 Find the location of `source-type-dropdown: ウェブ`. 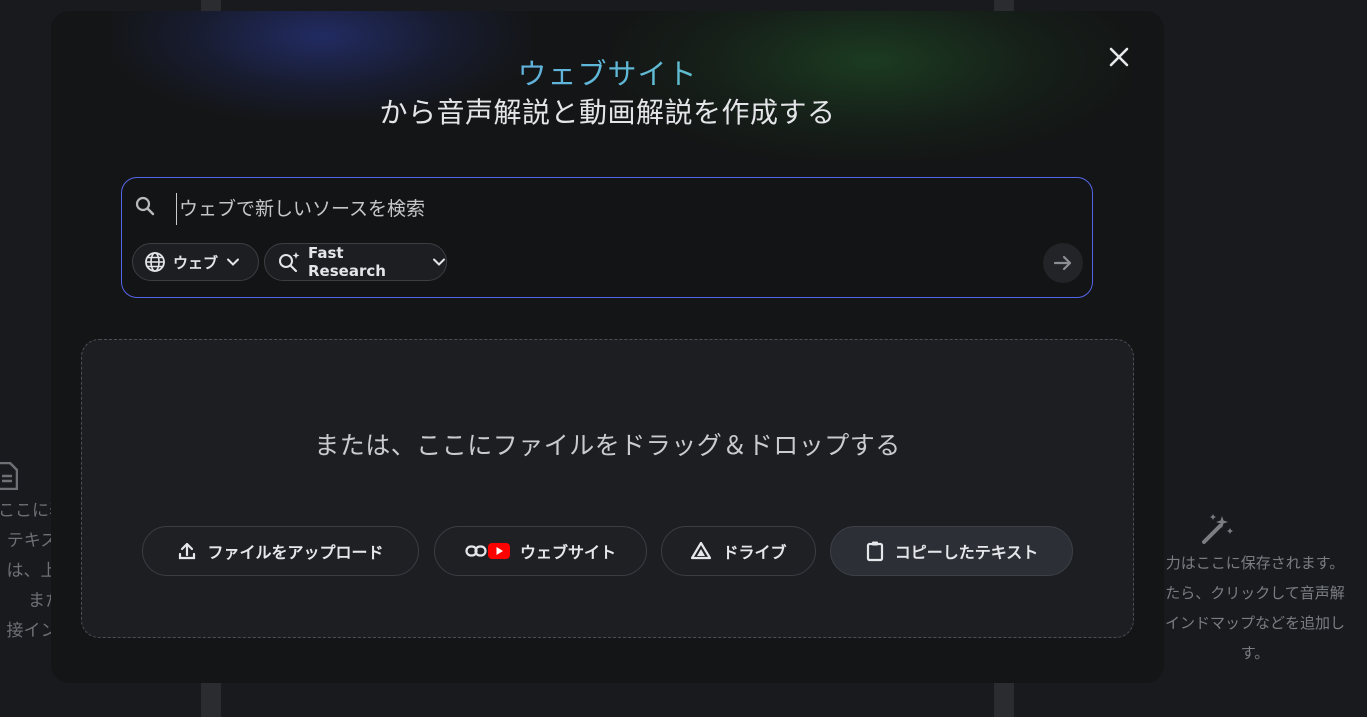

source-type-dropdown: ウェブ is located at coordinates (195, 262).